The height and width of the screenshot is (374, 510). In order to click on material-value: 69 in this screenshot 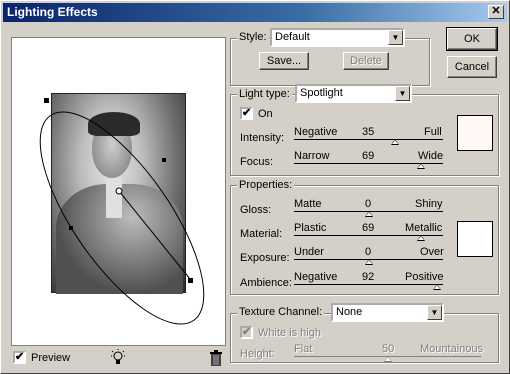, I will do `click(368, 228)`.